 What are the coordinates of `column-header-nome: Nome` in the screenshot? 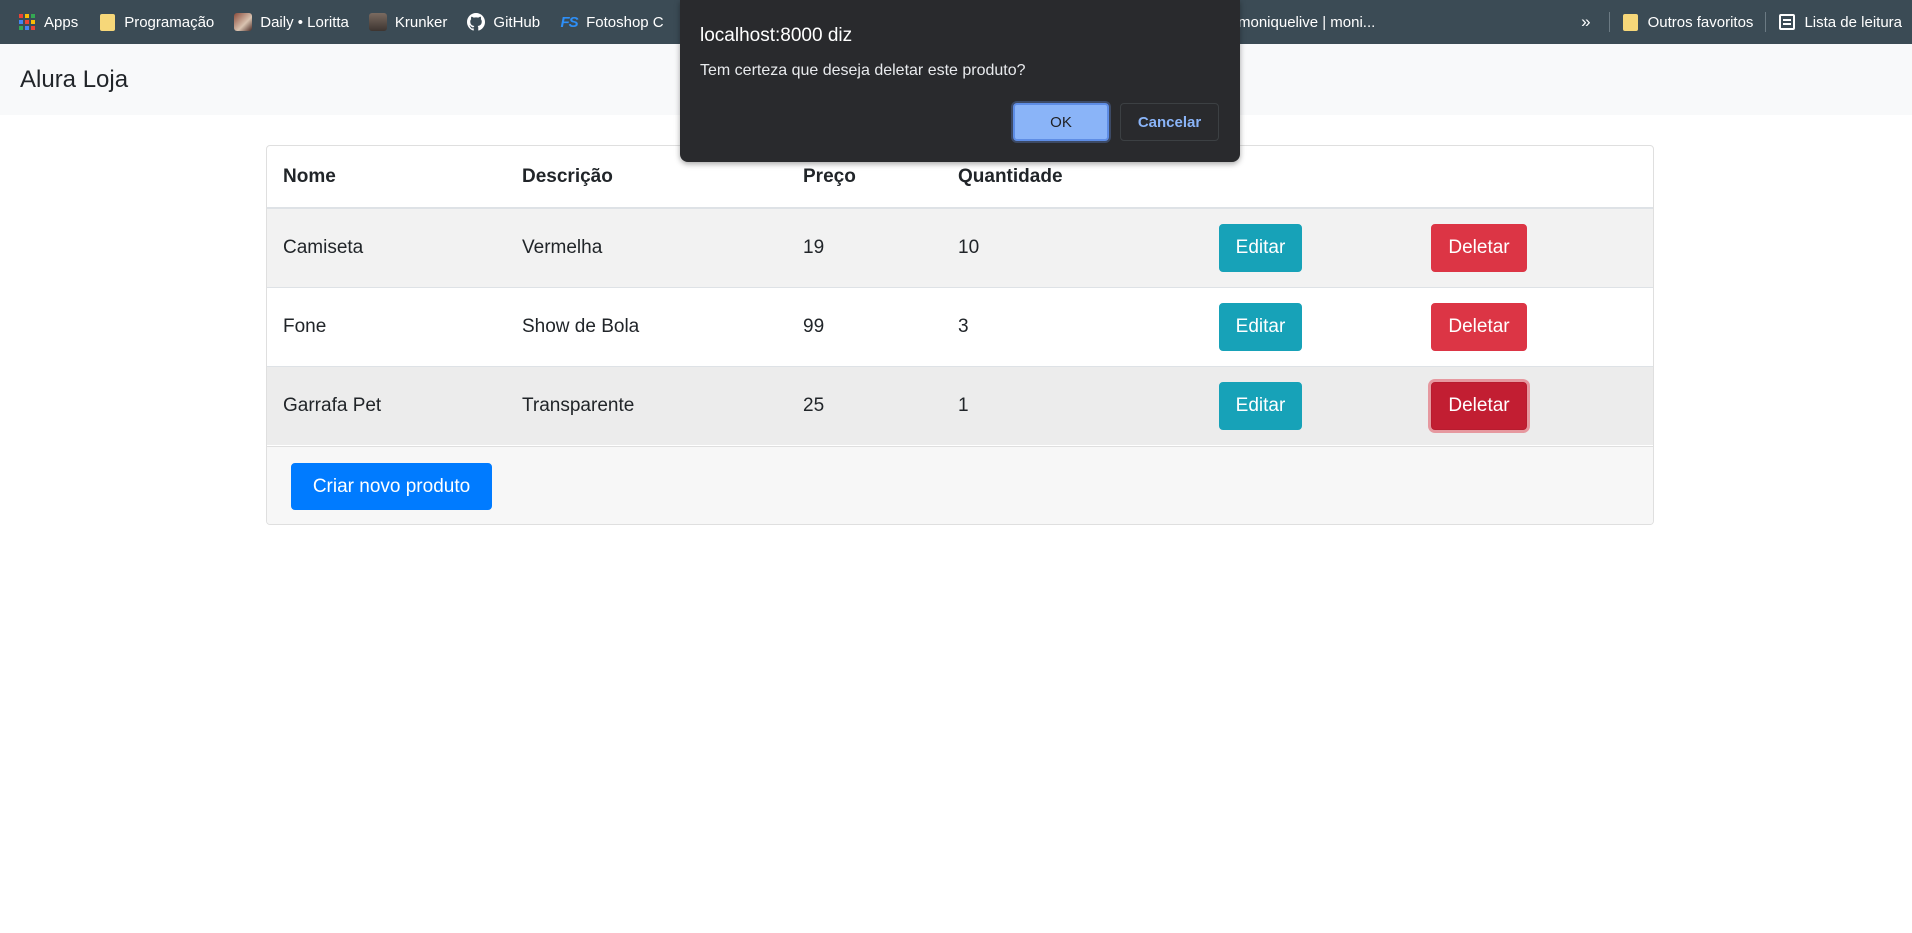 It's located at (386, 177).